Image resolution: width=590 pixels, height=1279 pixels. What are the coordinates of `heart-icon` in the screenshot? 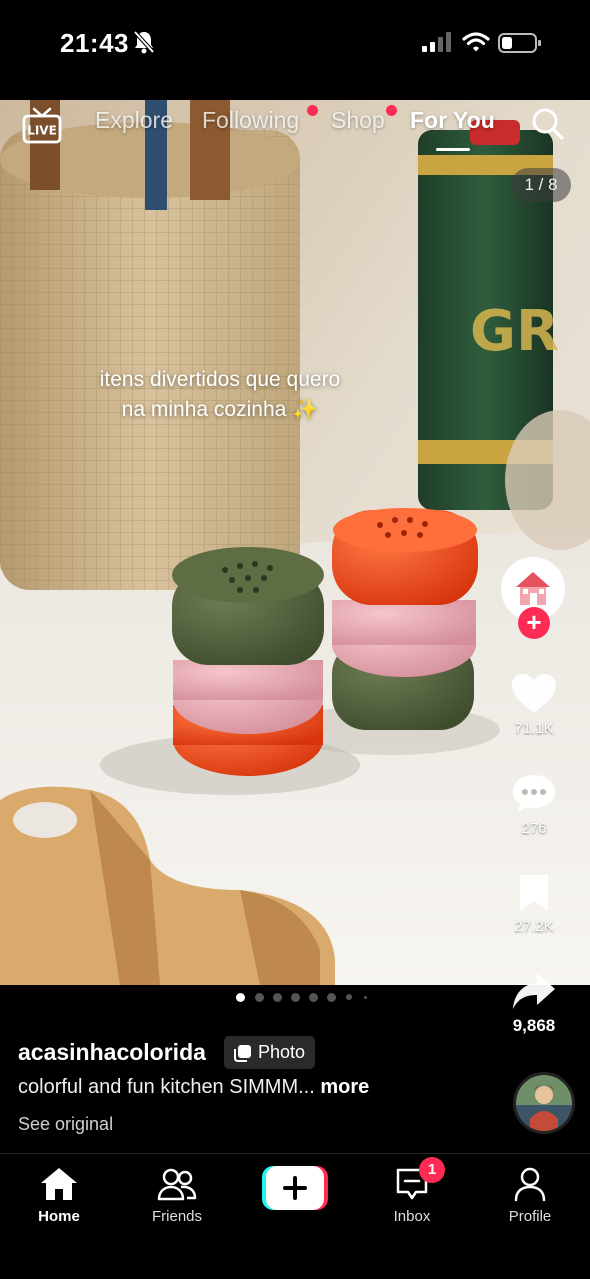 It's located at (534, 693).